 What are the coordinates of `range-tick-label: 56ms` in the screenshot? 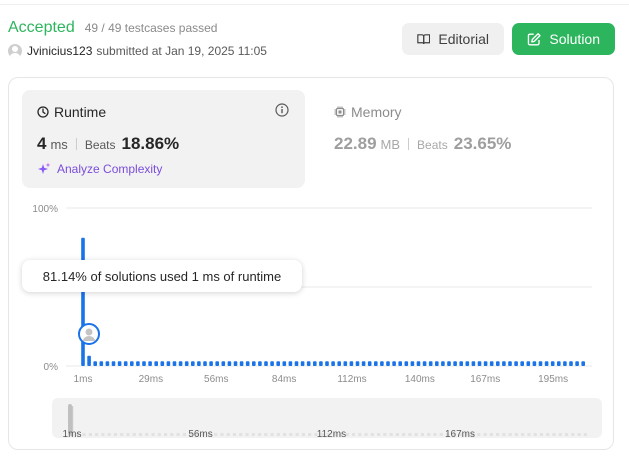 It's located at (200, 434).